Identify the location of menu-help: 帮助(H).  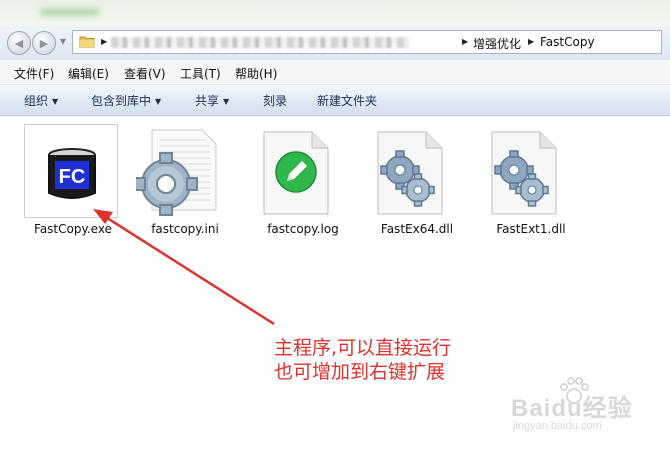
(256, 73).